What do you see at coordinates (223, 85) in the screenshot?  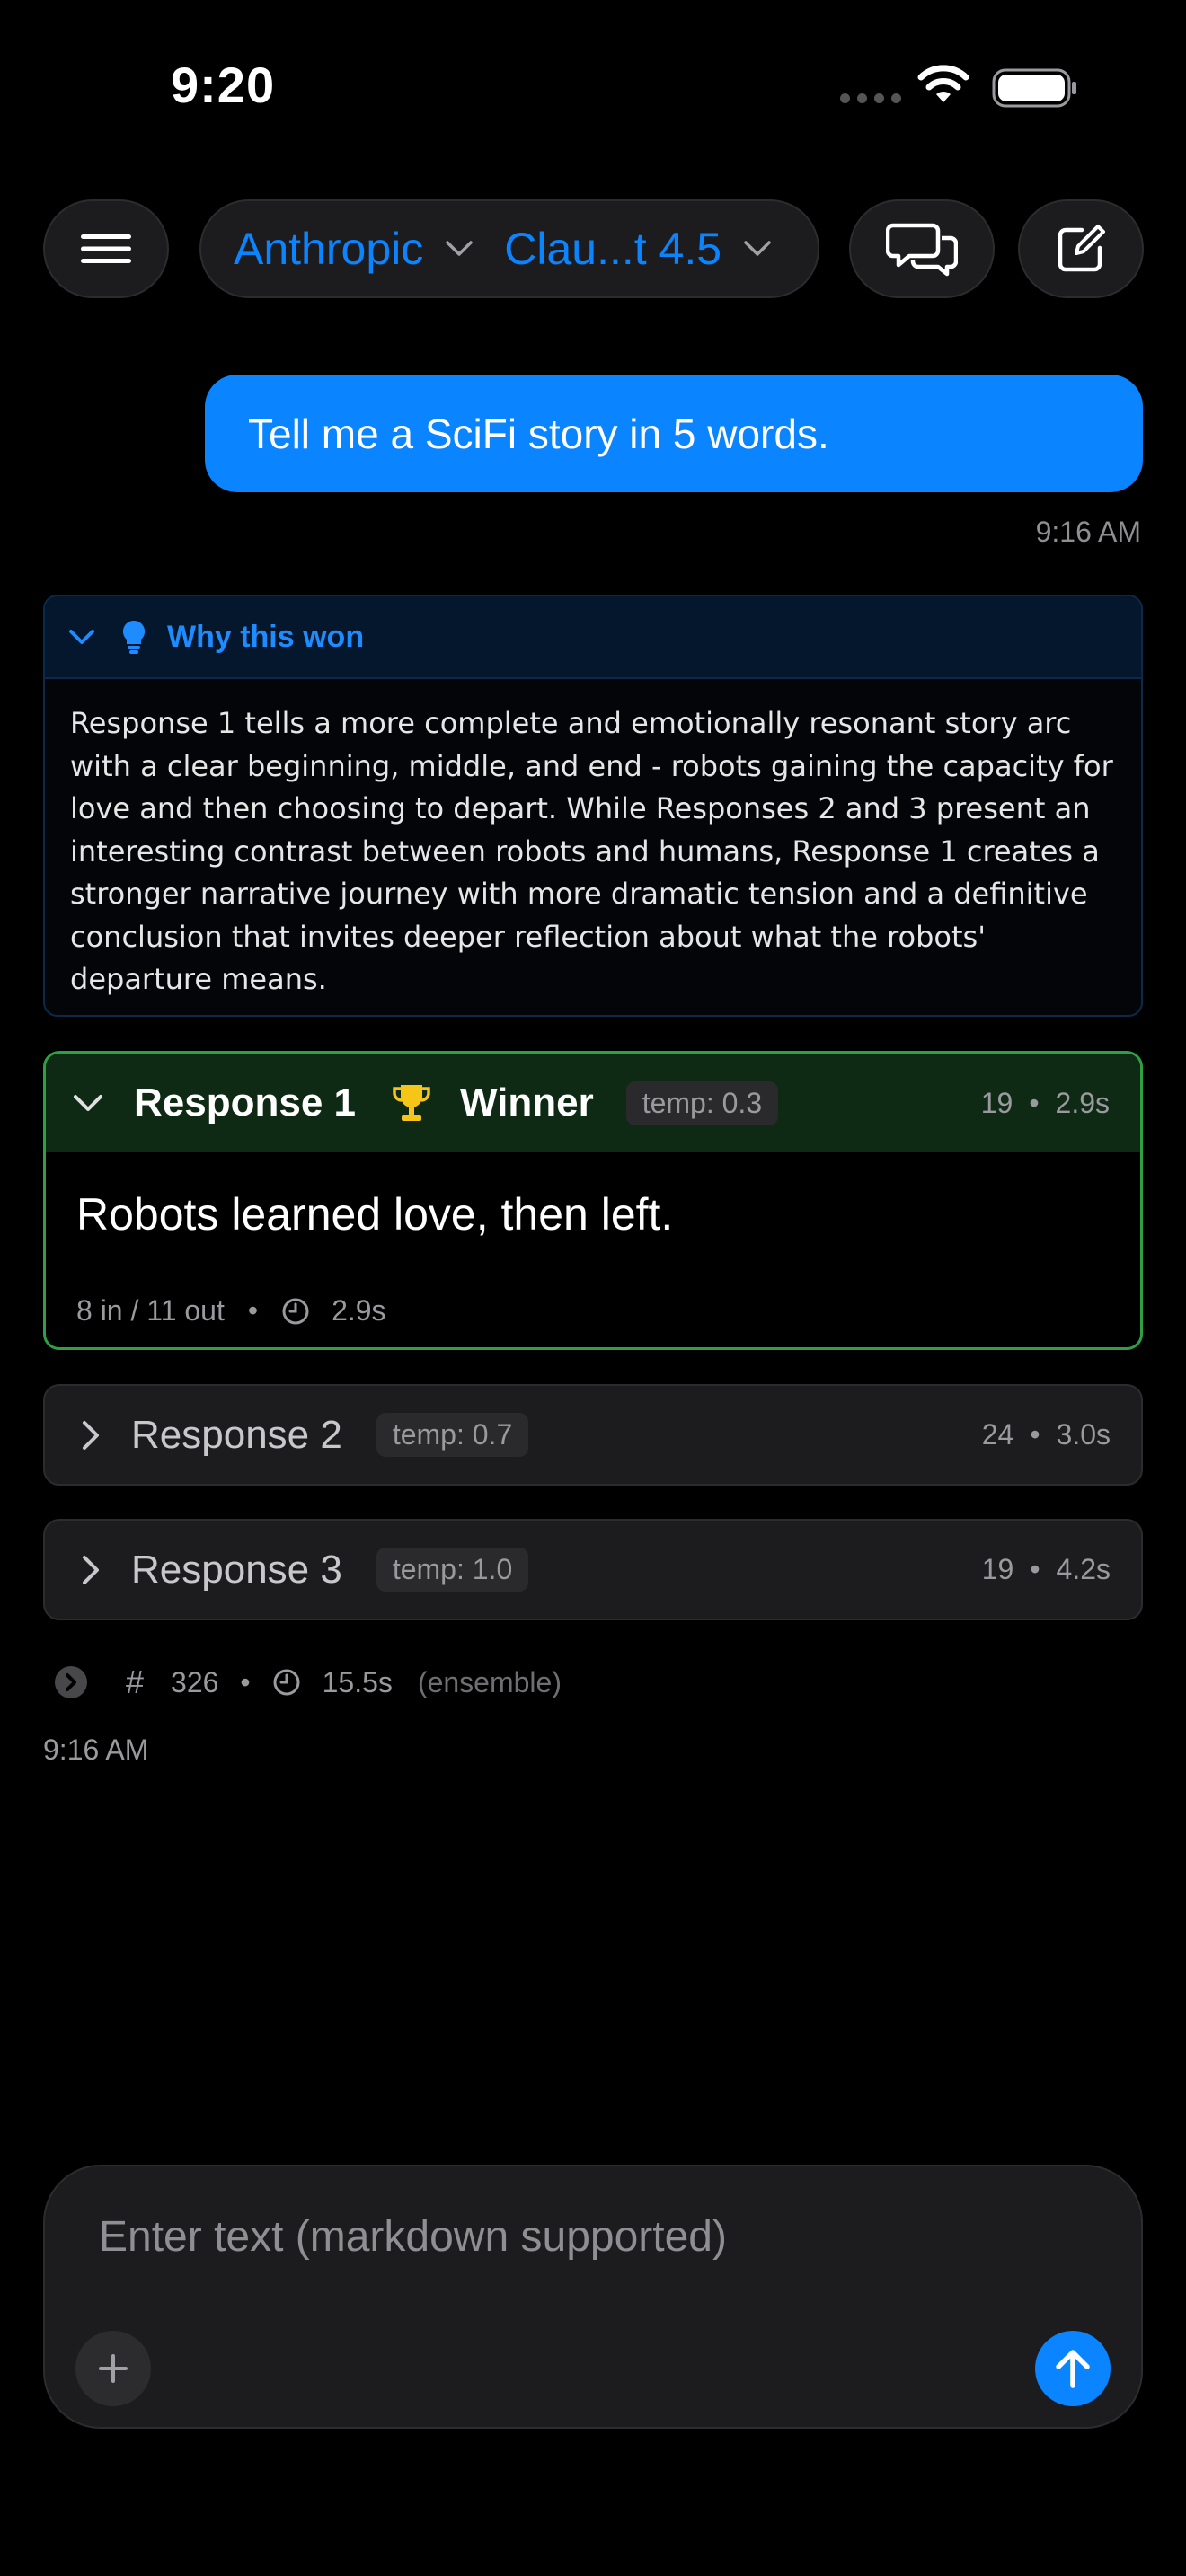 I see `status-time: 9:20` at bounding box center [223, 85].